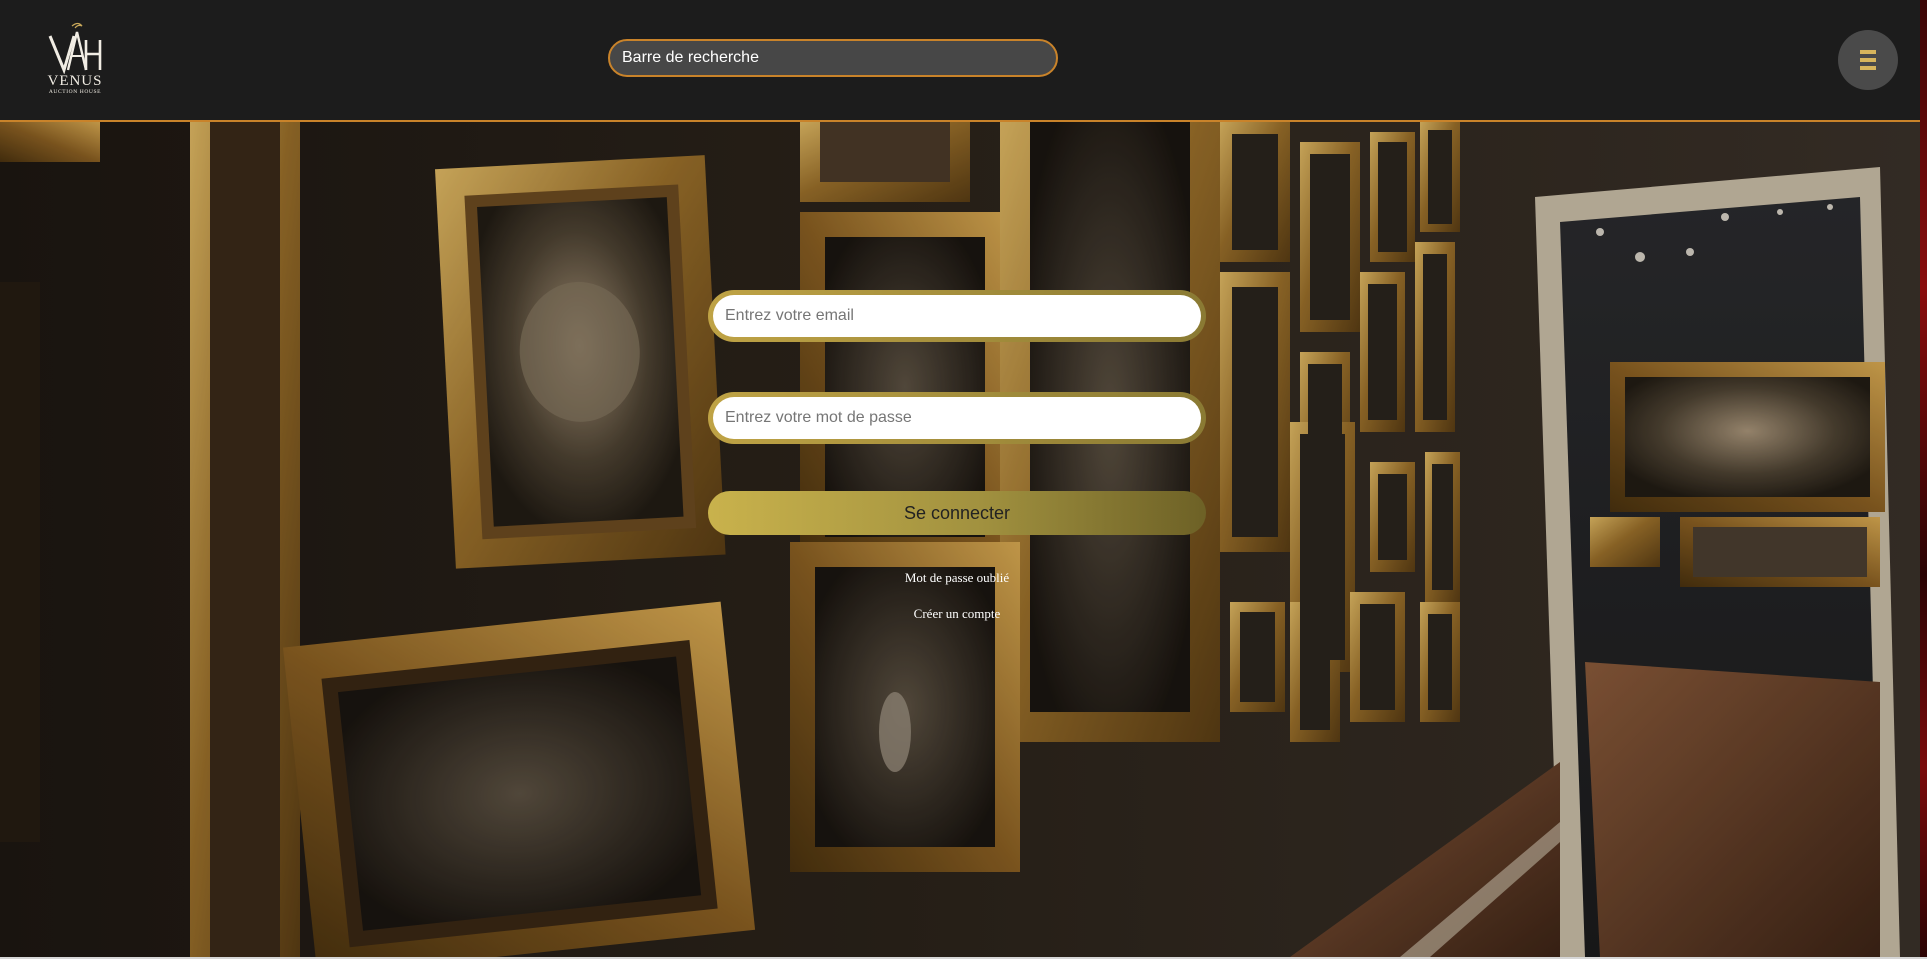  Describe the element at coordinates (957, 513) in the screenshot. I see `login-button: Se connecter` at that location.